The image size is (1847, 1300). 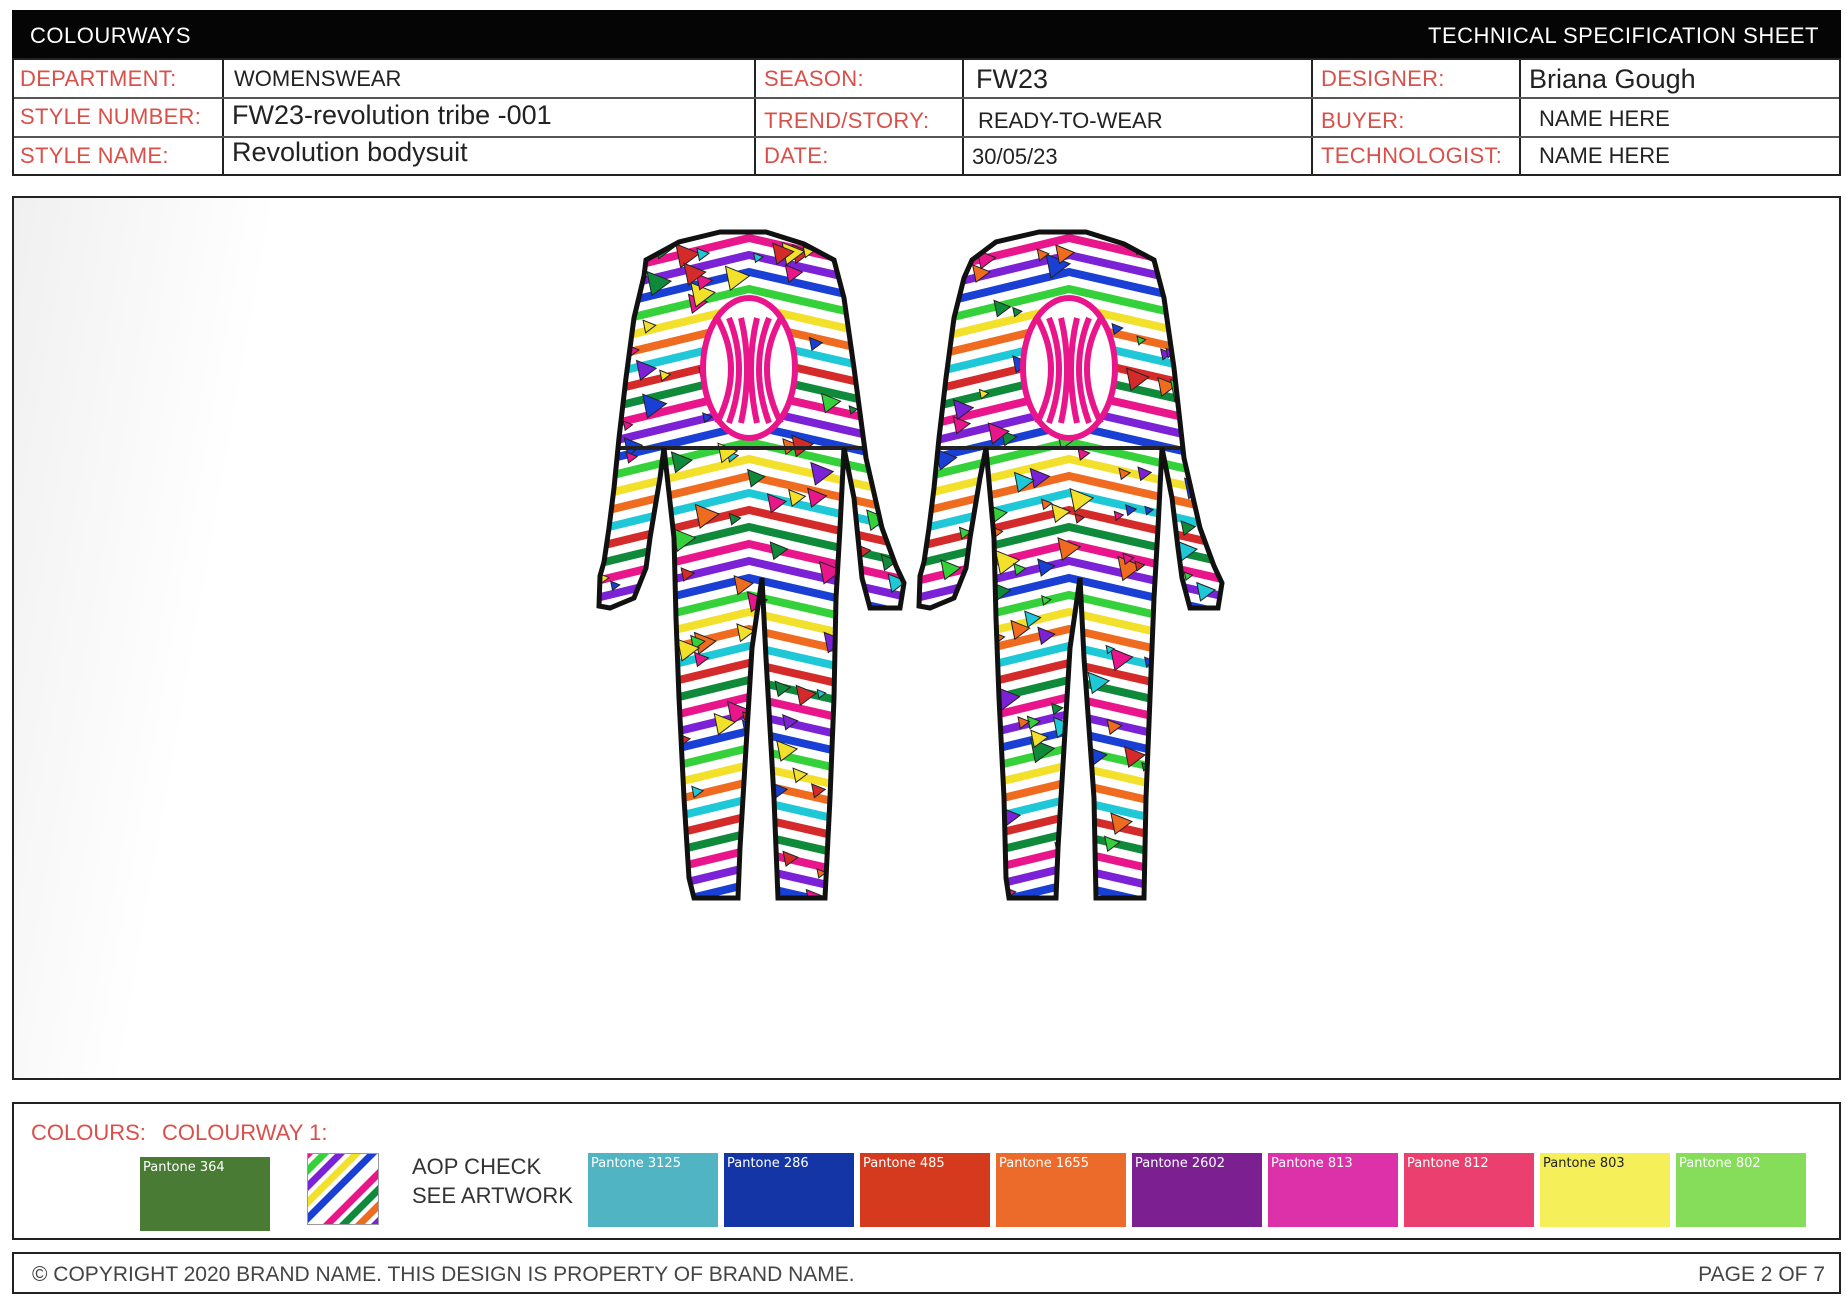 What do you see at coordinates (350, 151) in the screenshot?
I see `style-name-value: Revolution bodysuit` at bounding box center [350, 151].